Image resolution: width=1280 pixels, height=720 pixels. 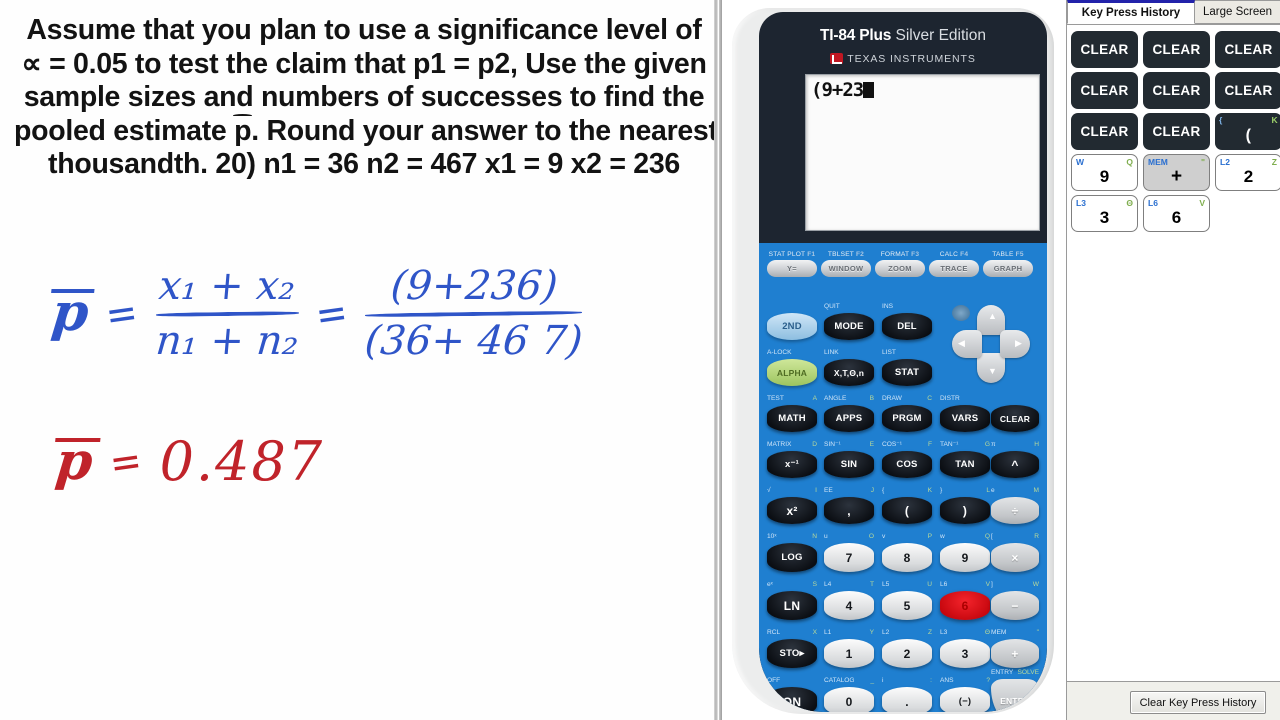 What do you see at coordinates (792, 264) in the screenshot?
I see `function-key-y-: STAT PLOT F1 Y=` at bounding box center [792, 264].